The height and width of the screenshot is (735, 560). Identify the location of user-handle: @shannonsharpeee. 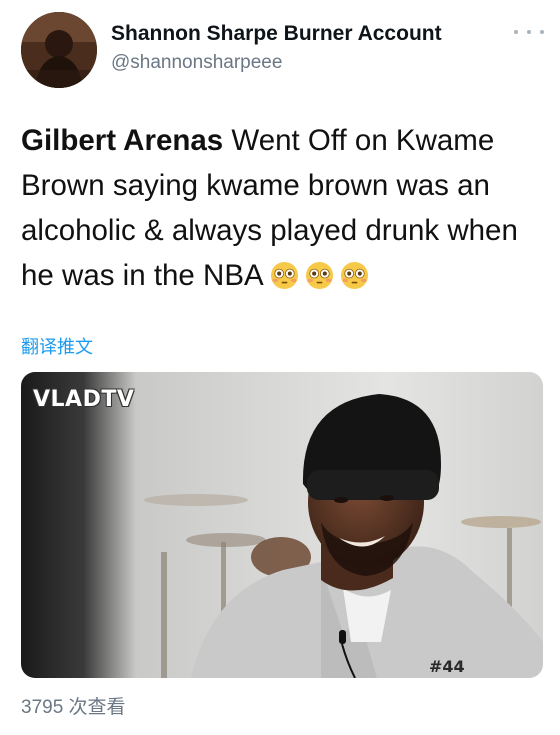
(196, 63).